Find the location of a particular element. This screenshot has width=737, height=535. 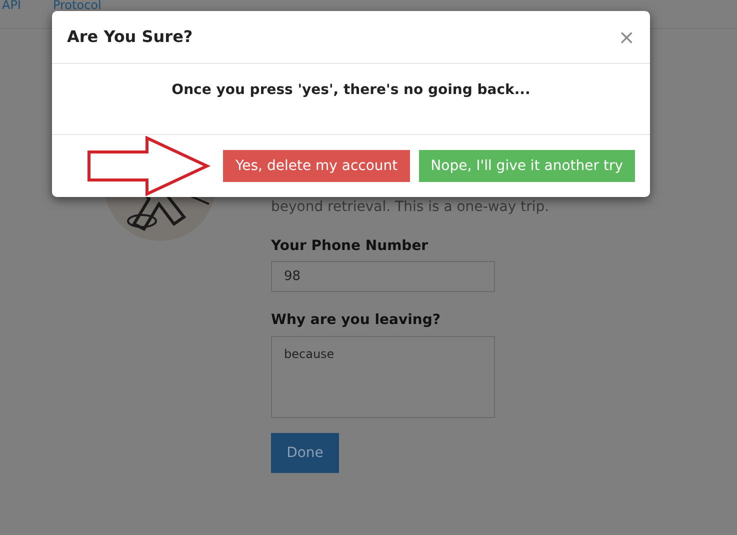

cancel-button: Nope, I'll give it another try is located at coordinates (526, 166).